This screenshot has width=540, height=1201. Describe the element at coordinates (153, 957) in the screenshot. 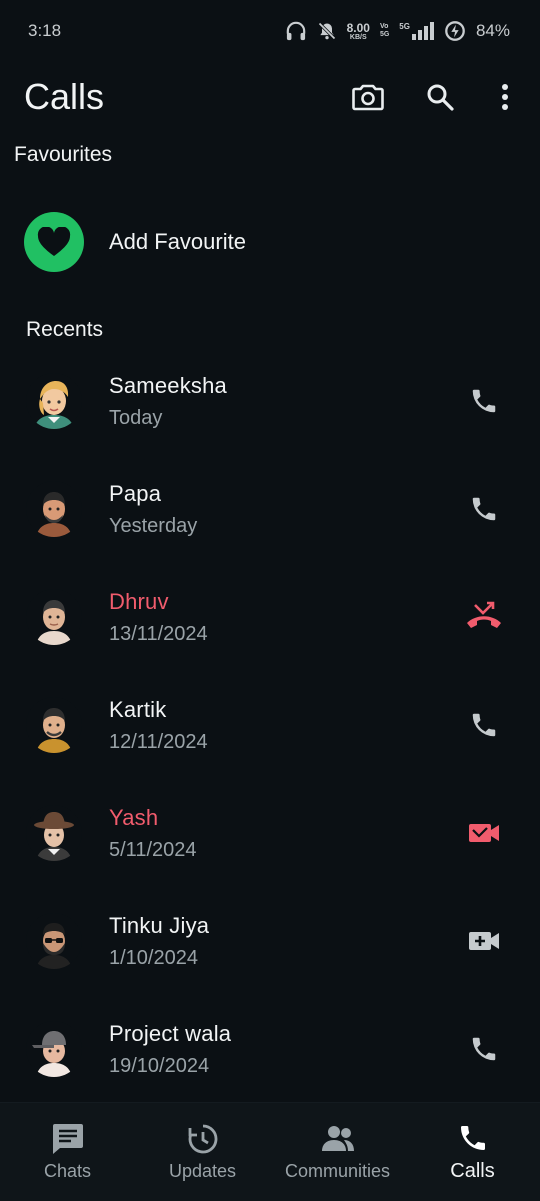

I see `call-date: 1/10/2024` at that location.